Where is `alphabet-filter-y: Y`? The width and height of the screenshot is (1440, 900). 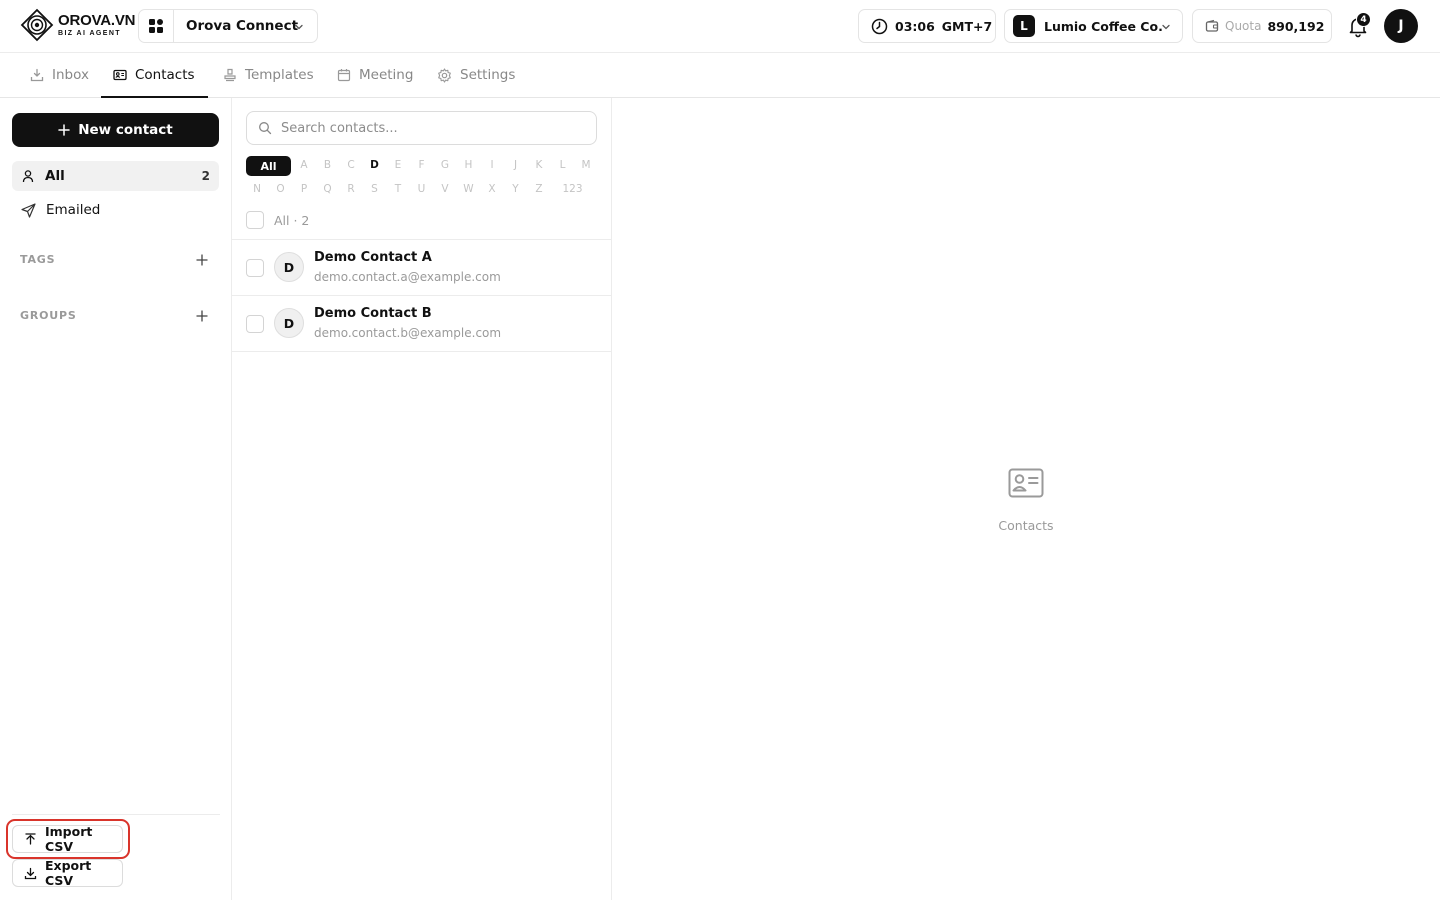
alphabet-filter-y: Y is located at coordinates (516, 189).